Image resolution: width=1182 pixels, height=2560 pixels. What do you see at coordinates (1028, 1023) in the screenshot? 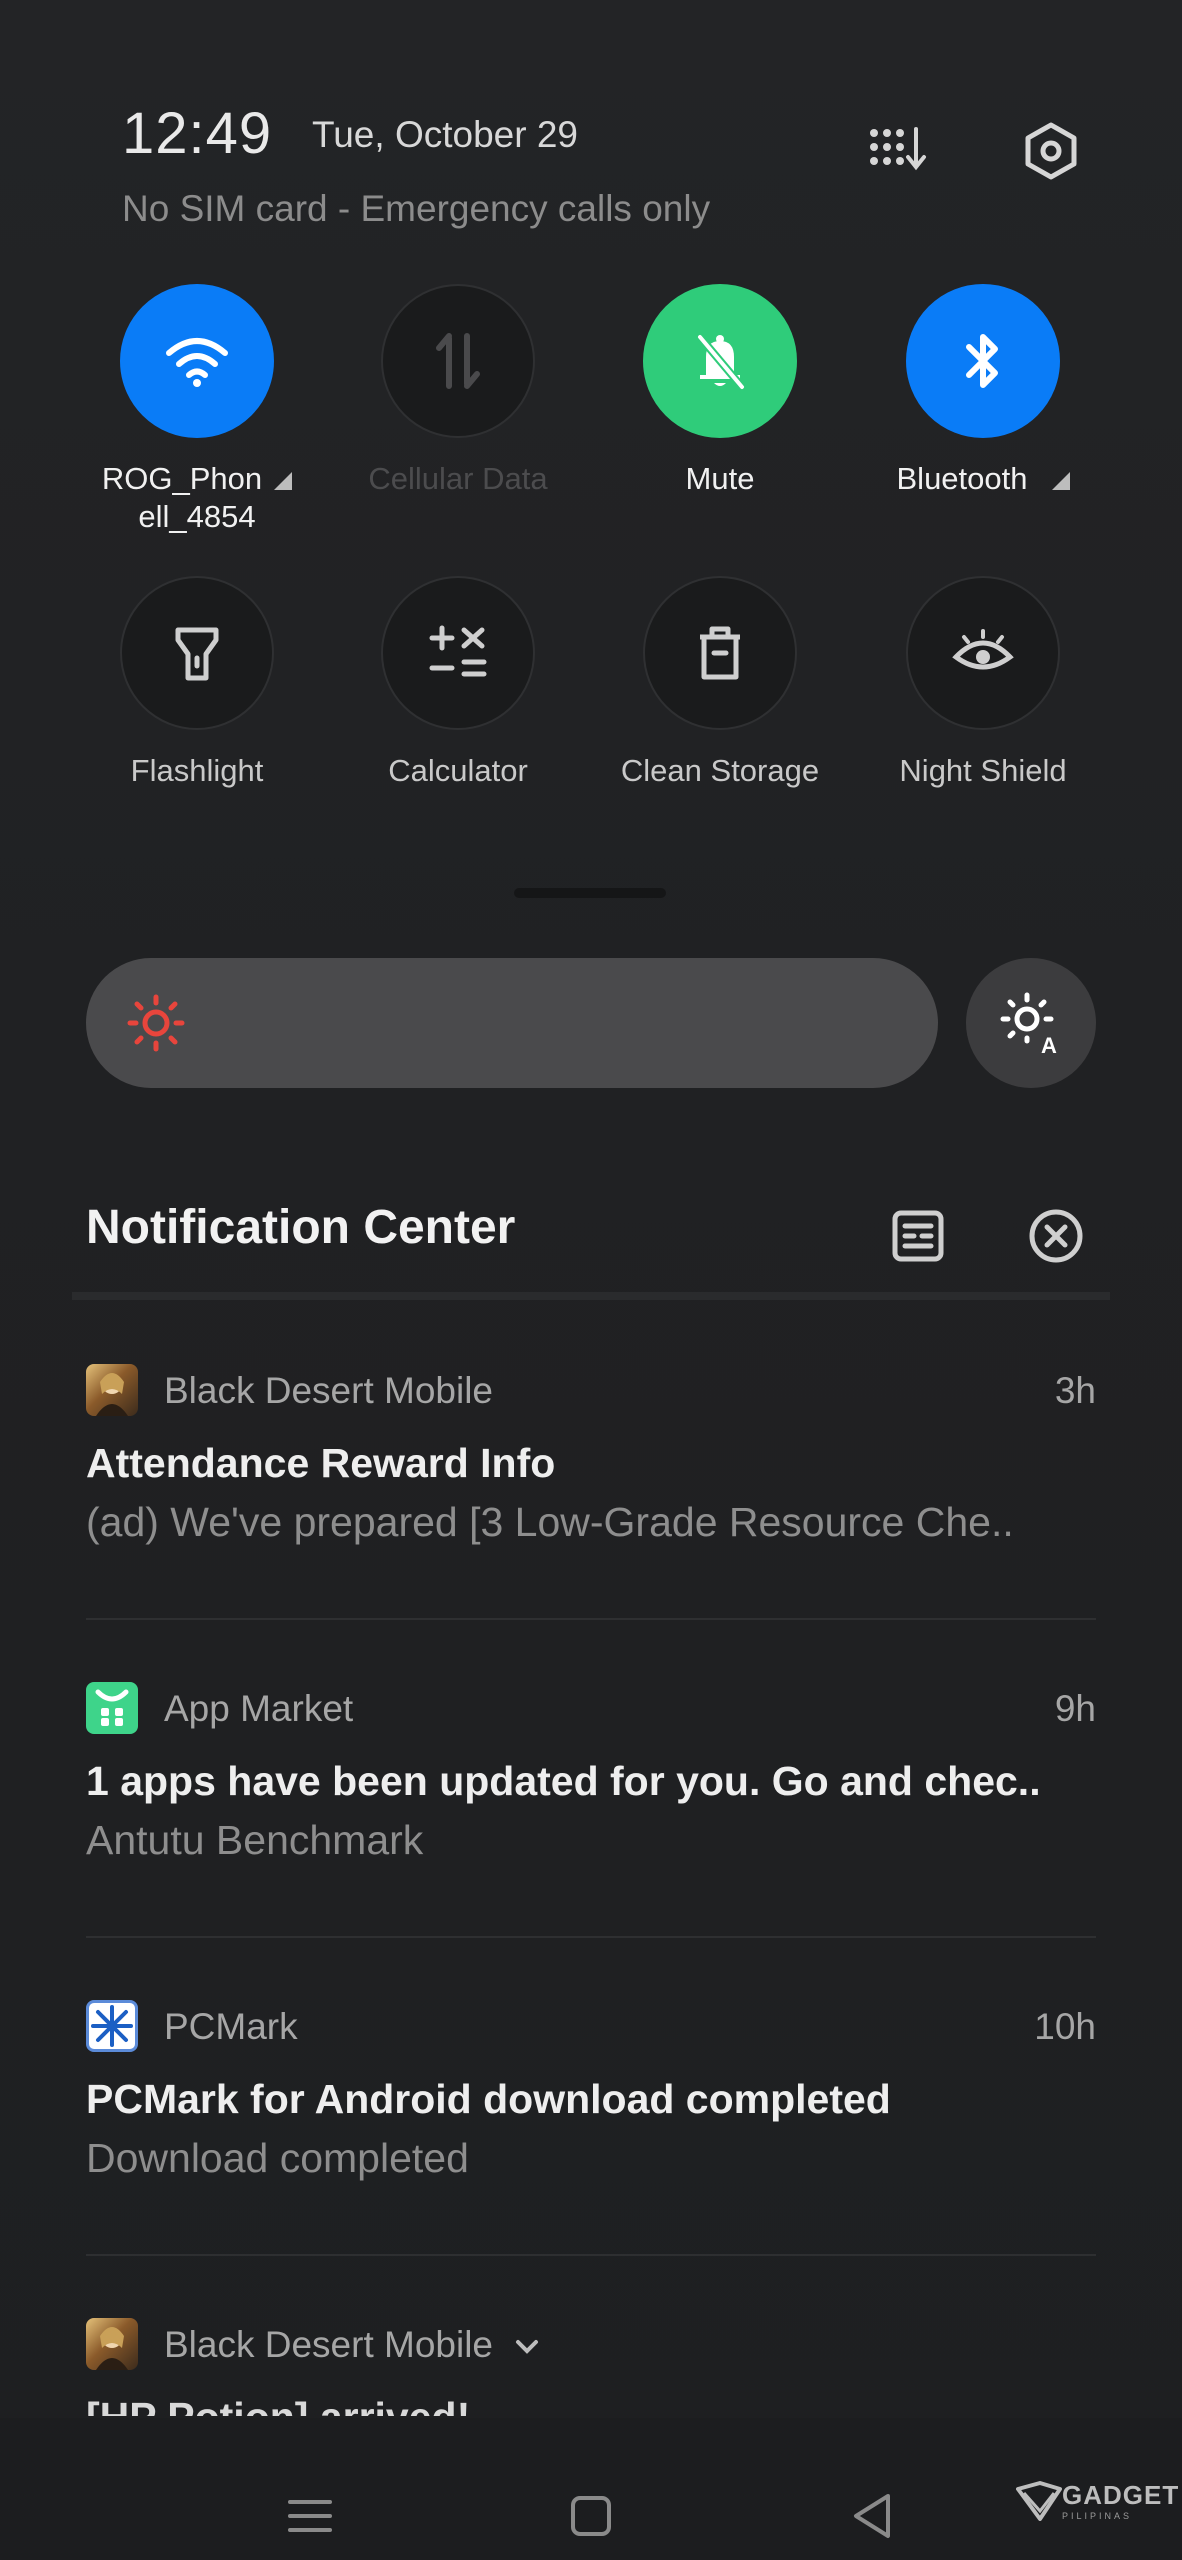
I see `auto-brightness-icon: A` at bounding box center [1028, 1023].